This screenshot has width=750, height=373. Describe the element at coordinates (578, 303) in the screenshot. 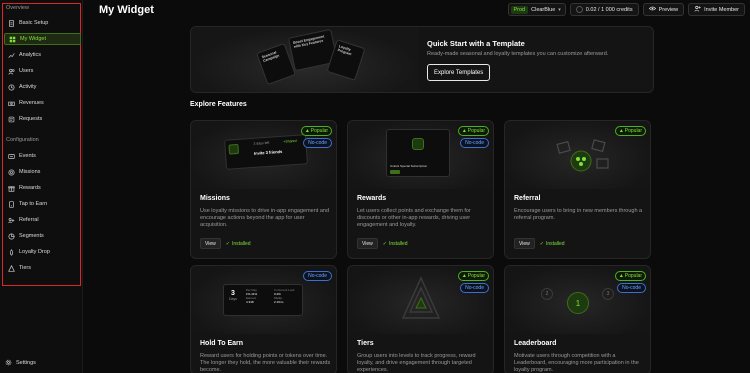

I see `rank-1-medal: 1` at that location.